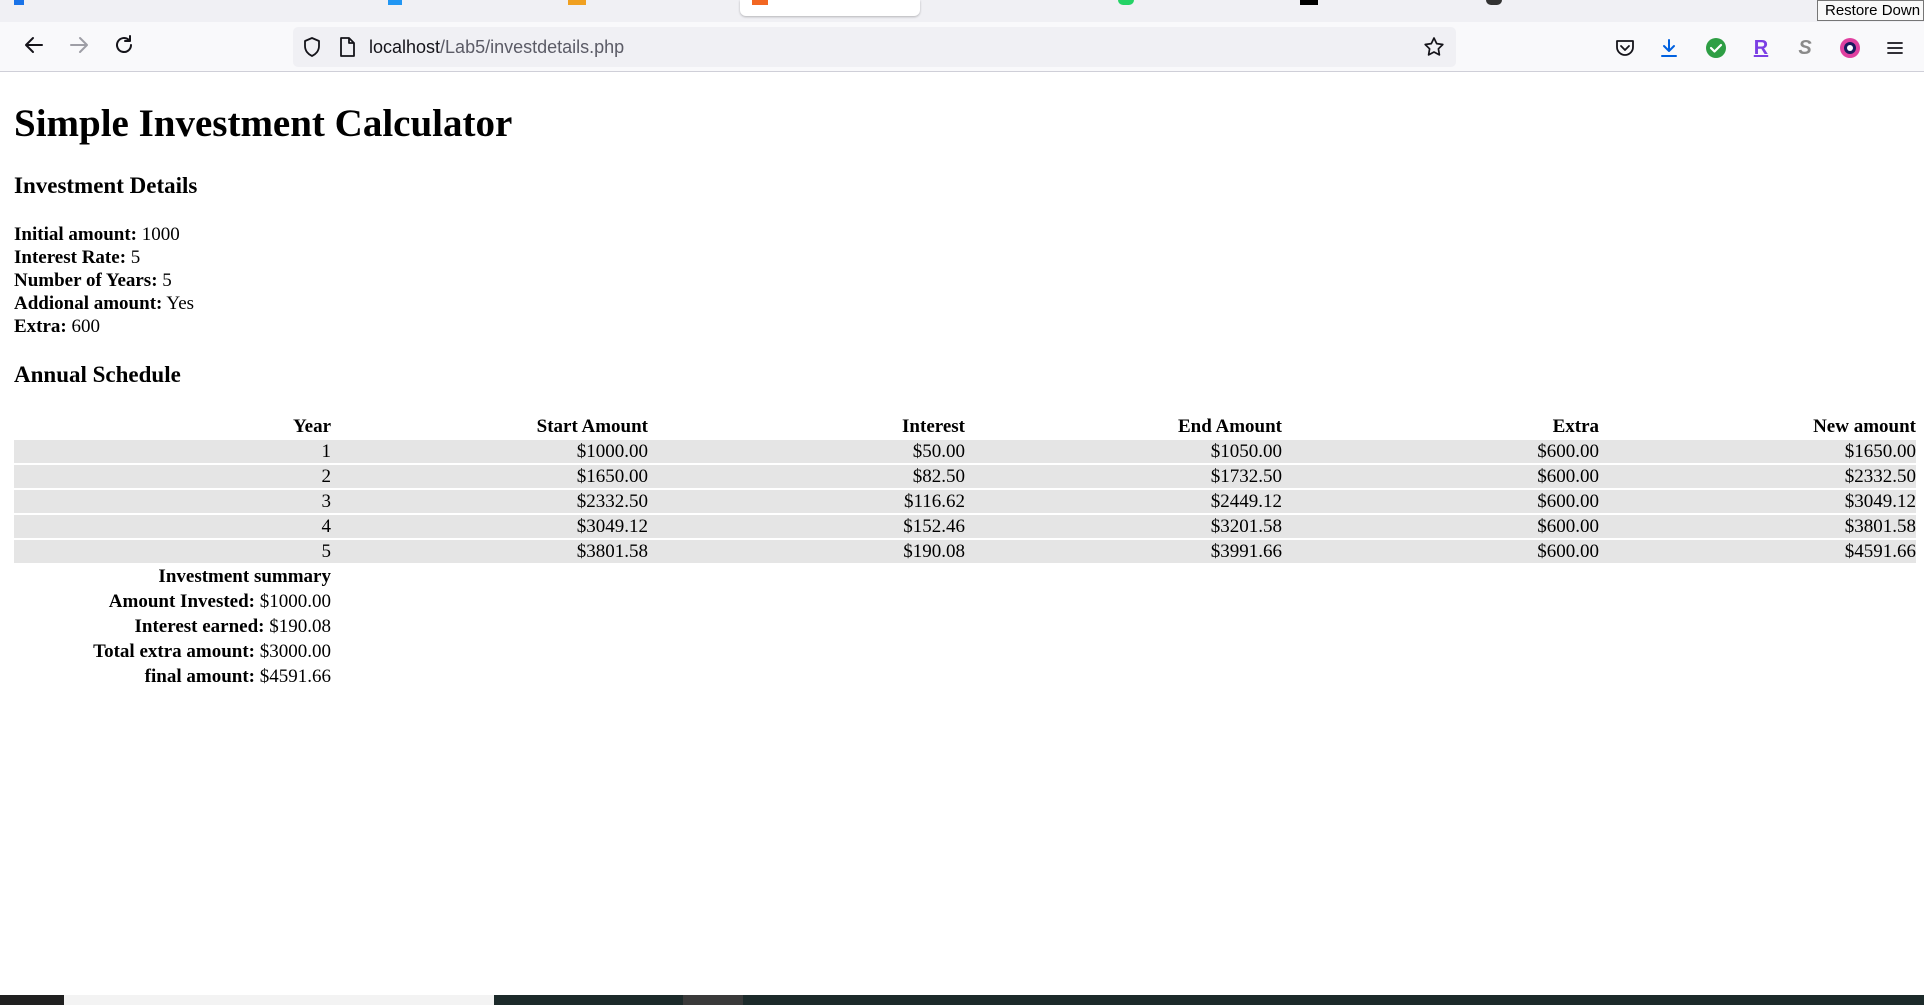 This screenshot has width=1924, height=1005. Describe the element at coordinates (160, 234) in the screenshot. I see `detail-value: 1000` at that location.